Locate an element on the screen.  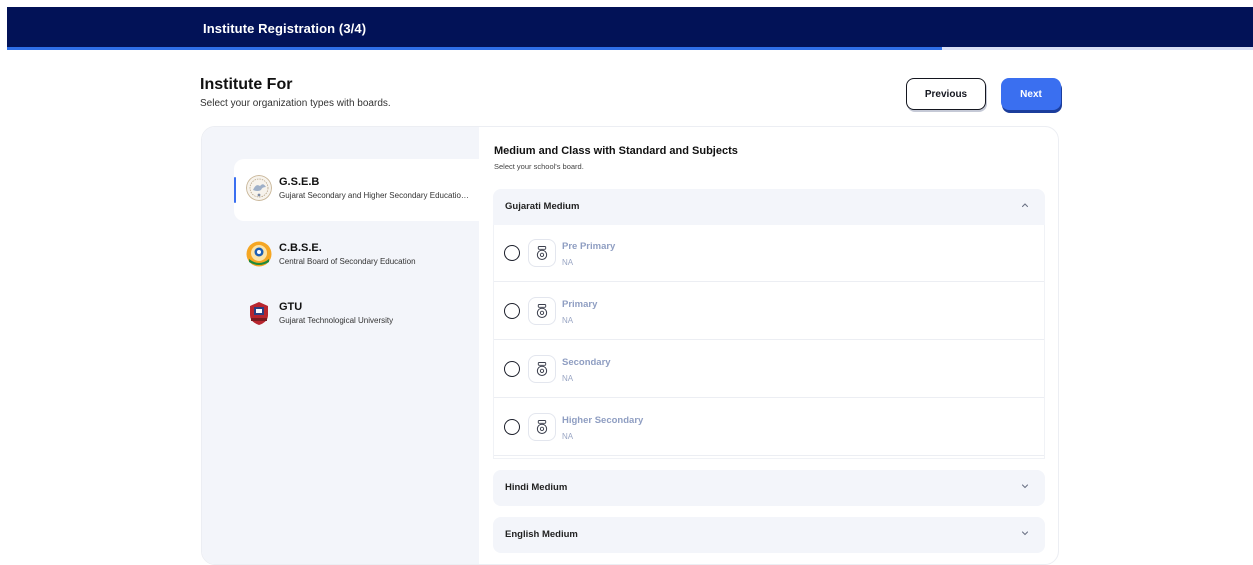
accordion-english-medium: English Medium is located at coordinates (769, 535).